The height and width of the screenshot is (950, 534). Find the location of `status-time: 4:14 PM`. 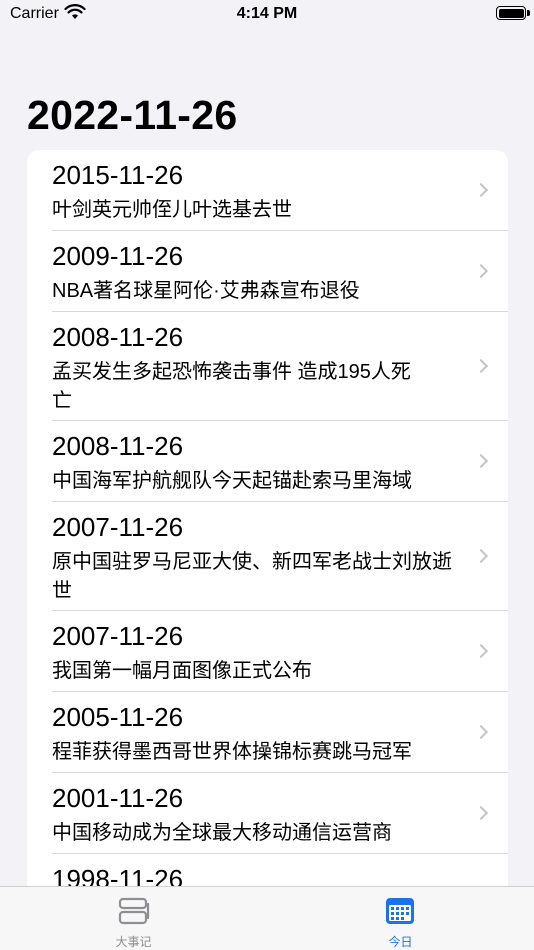

status-time: 4:14 PM is located at coordinates (267, 13).